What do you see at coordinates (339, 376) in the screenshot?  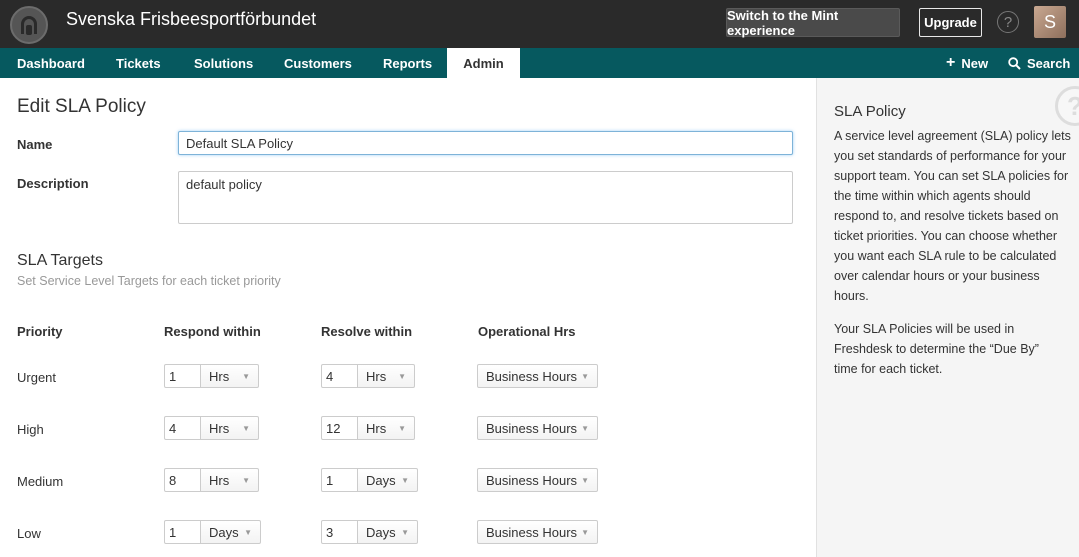 I see `urgent-resolve-input: 4` at bounding box center [339, 376].